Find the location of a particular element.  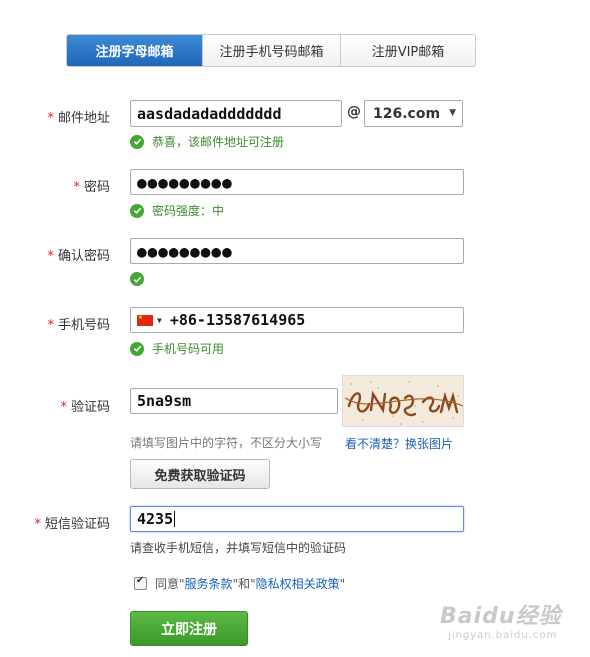

captcha-label: * 验证码 is located at coordinates (85, 407).